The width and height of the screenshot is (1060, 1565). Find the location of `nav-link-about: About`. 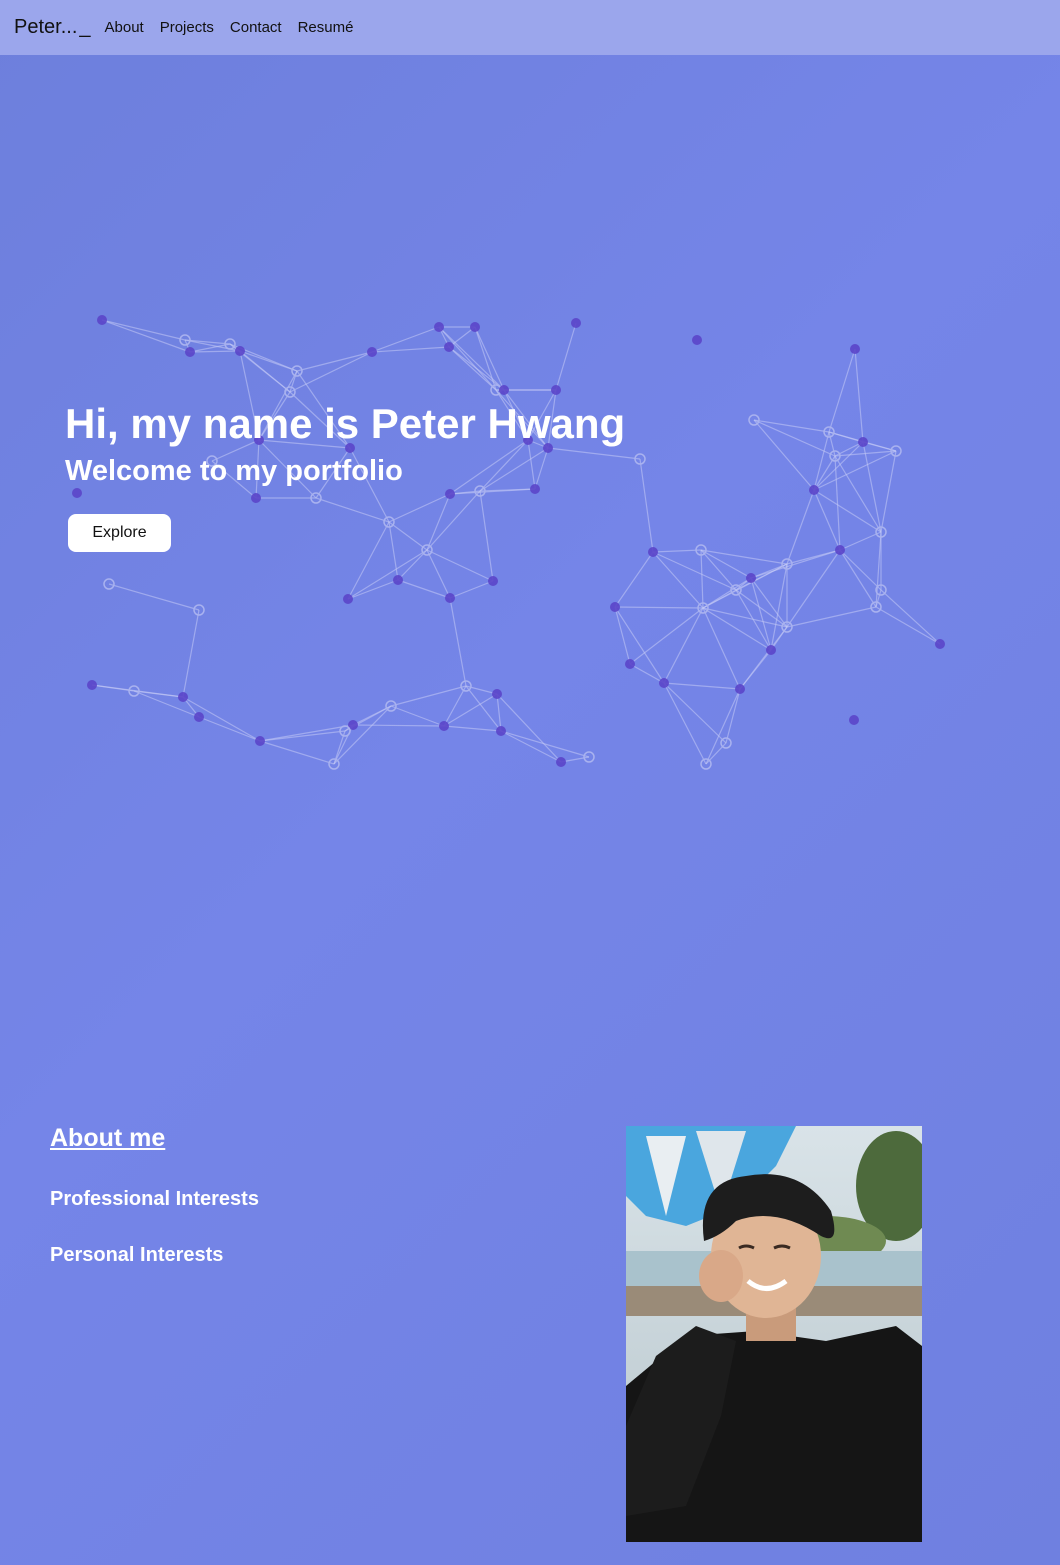

nav-link-about: About is located at coordinates (124, 27).